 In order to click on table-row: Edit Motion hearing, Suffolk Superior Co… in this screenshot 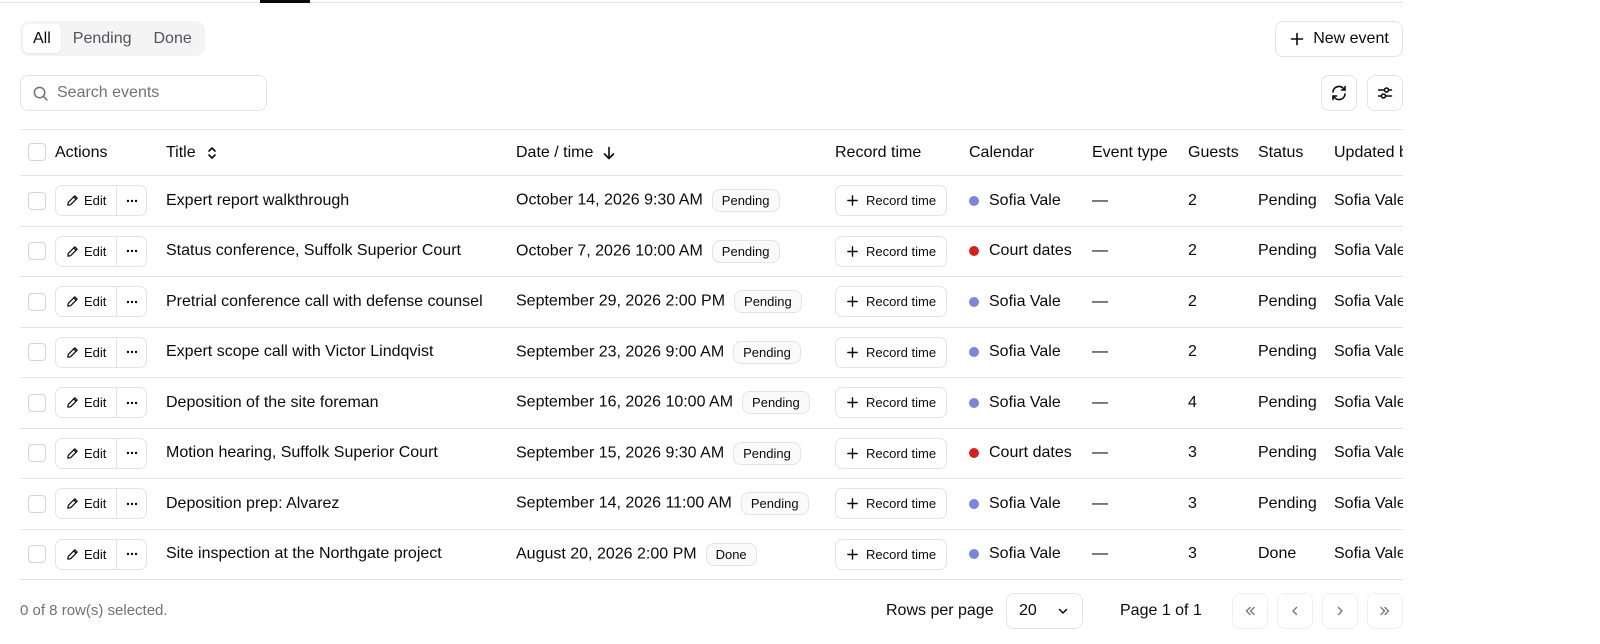, I will do `click(711, 453)`.